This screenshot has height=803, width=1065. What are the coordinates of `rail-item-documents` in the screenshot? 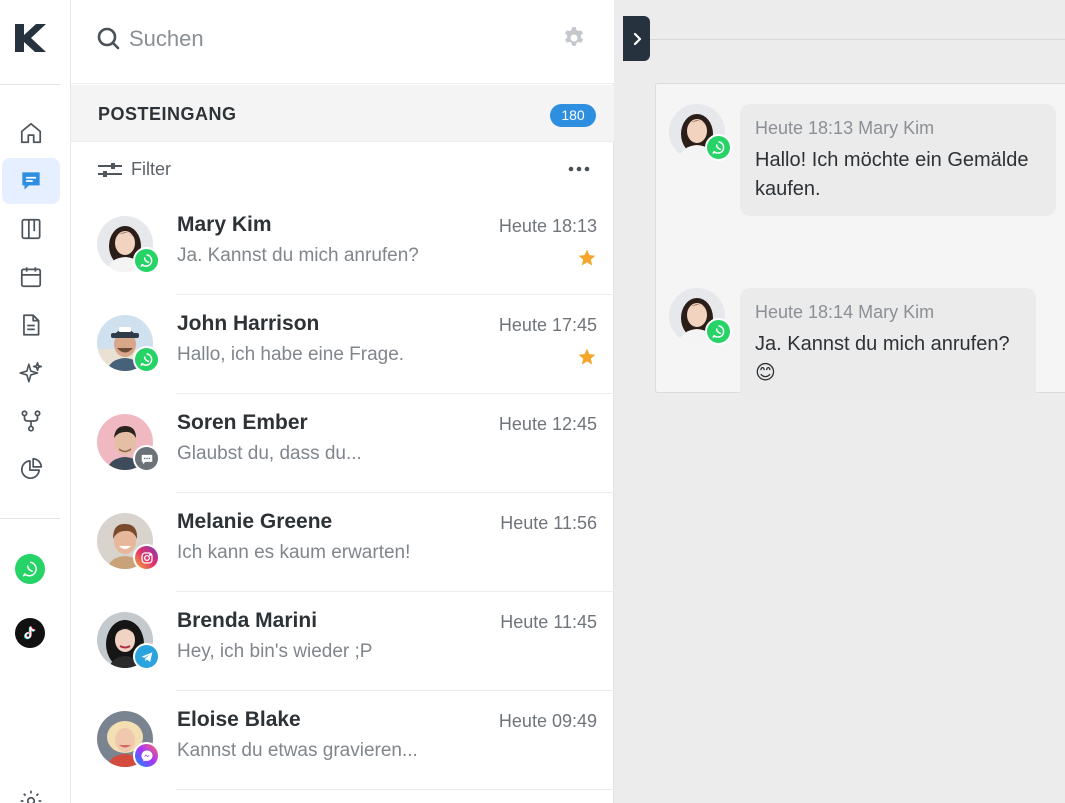 It's located at (31, 325).